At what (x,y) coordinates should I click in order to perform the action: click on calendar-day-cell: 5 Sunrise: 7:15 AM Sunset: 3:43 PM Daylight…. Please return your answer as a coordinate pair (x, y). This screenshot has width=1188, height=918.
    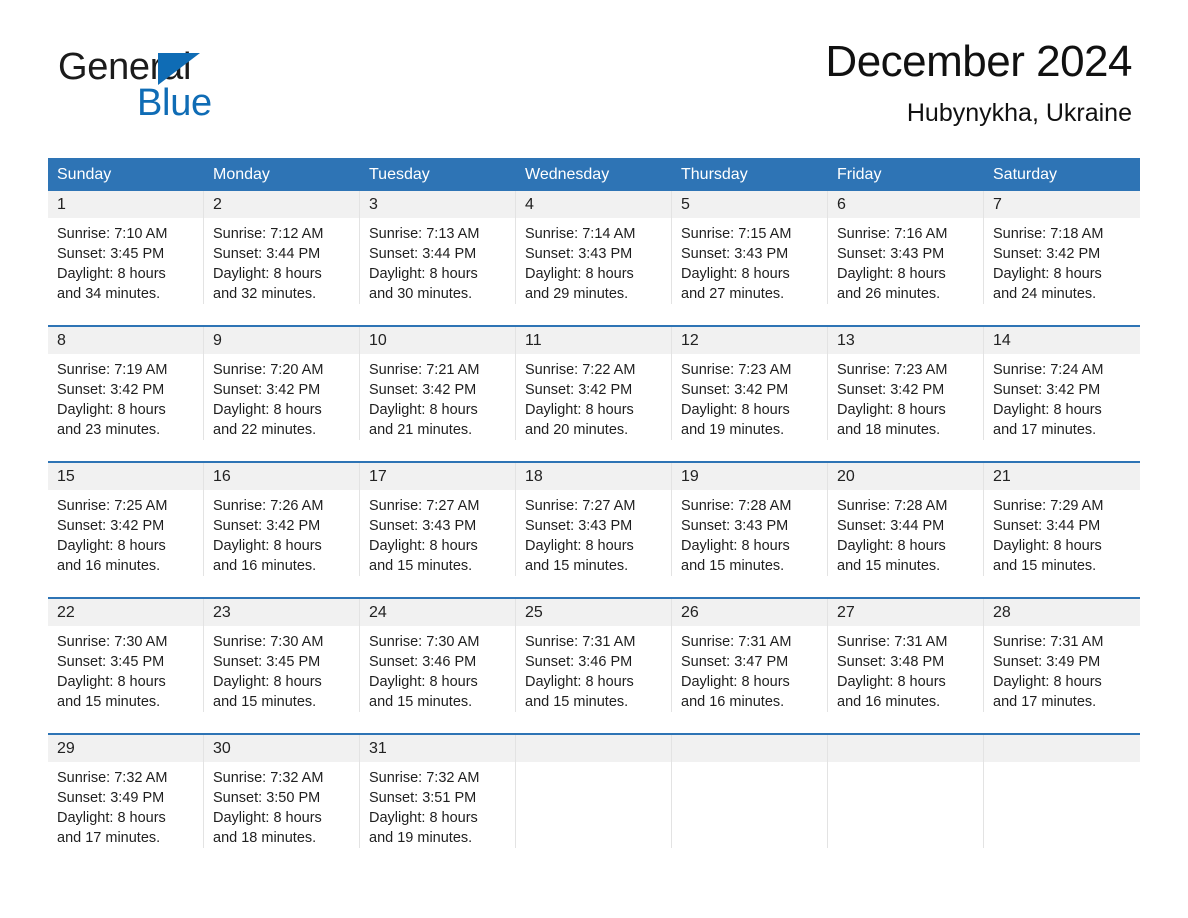
    Looking at the image, I should click on (750, 247).